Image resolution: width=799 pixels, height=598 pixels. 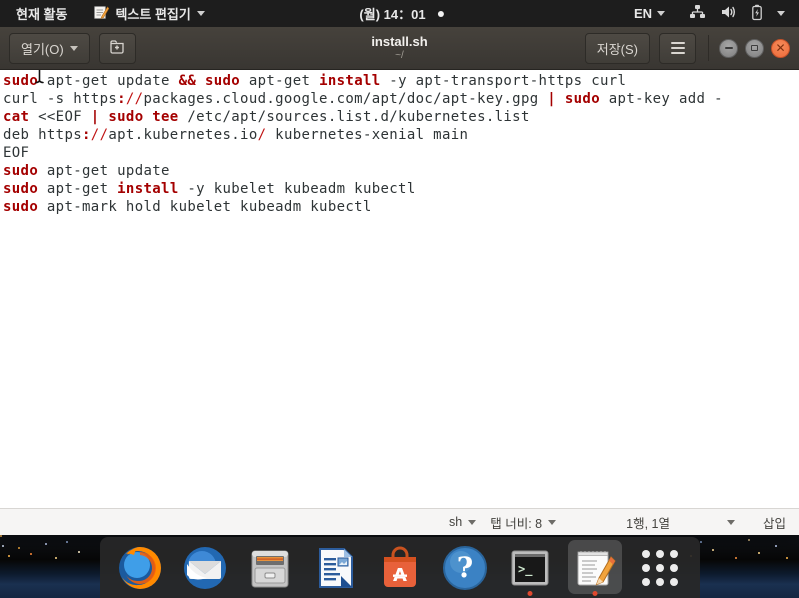 I want to click on hamburger-menu-icon, so click(x=677, y=48).